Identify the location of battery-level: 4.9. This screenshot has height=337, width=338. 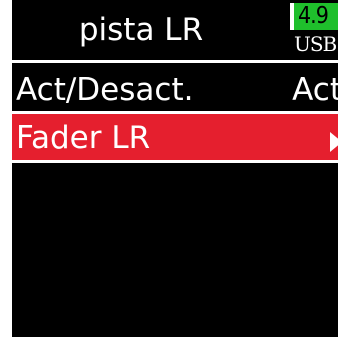
(313, 16).